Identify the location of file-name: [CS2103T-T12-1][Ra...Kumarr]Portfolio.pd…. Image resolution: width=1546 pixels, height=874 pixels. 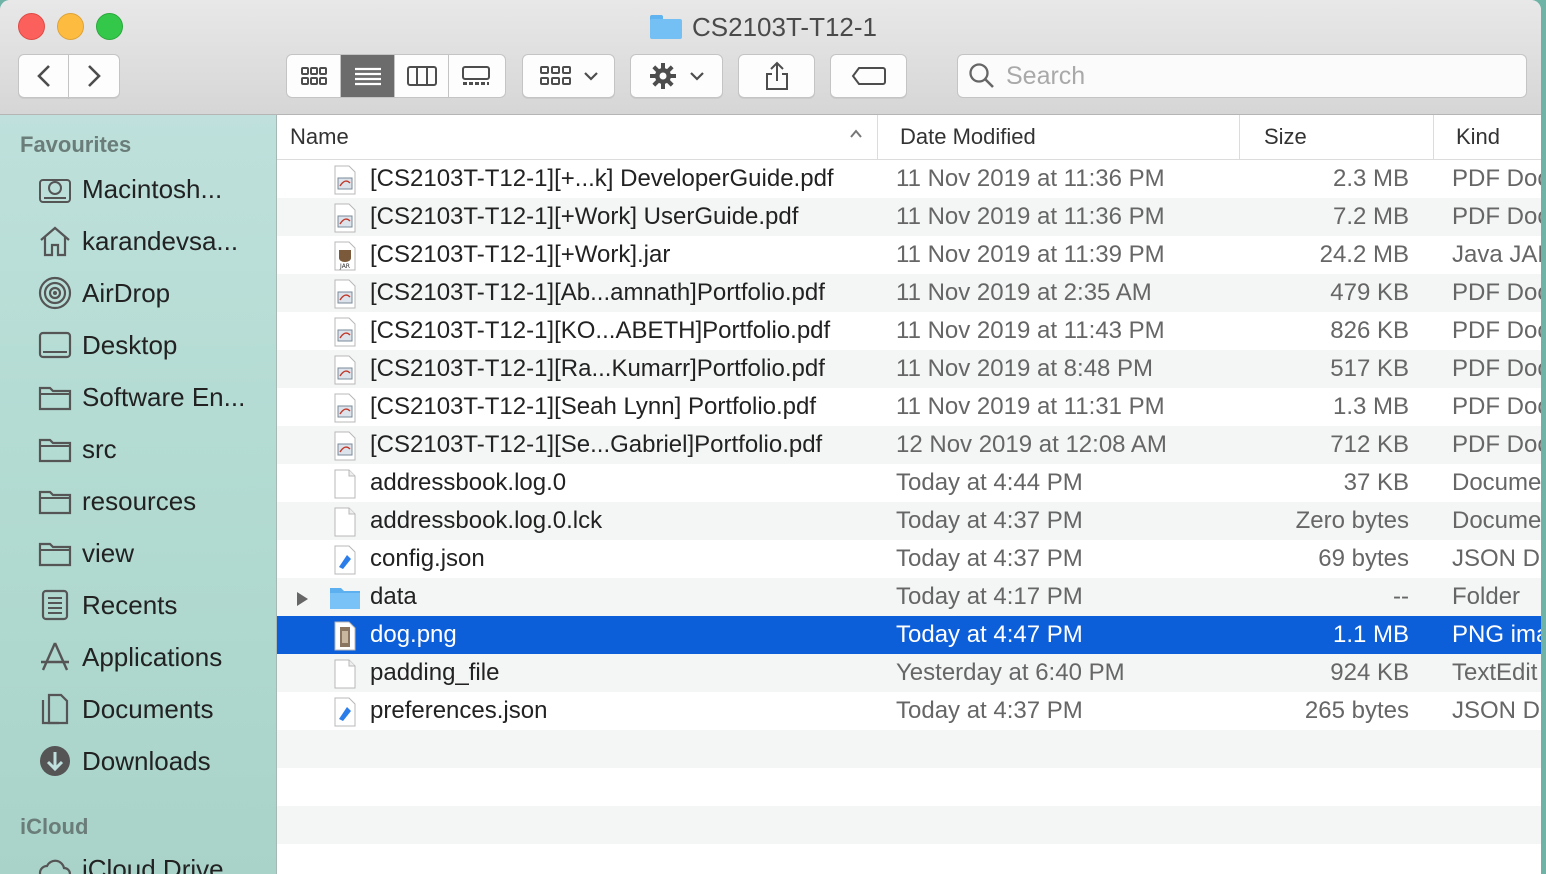
(597, 368).